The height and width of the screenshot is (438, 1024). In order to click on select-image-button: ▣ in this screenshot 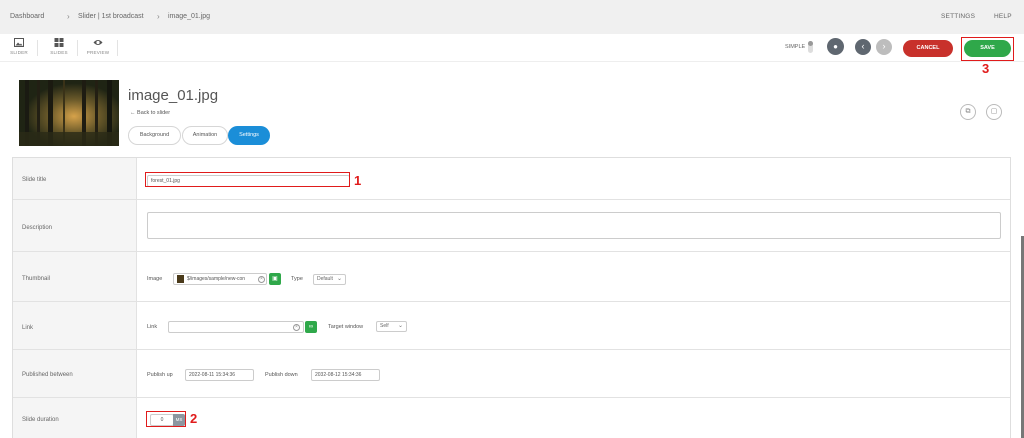, I will do `click(275, 279)`.